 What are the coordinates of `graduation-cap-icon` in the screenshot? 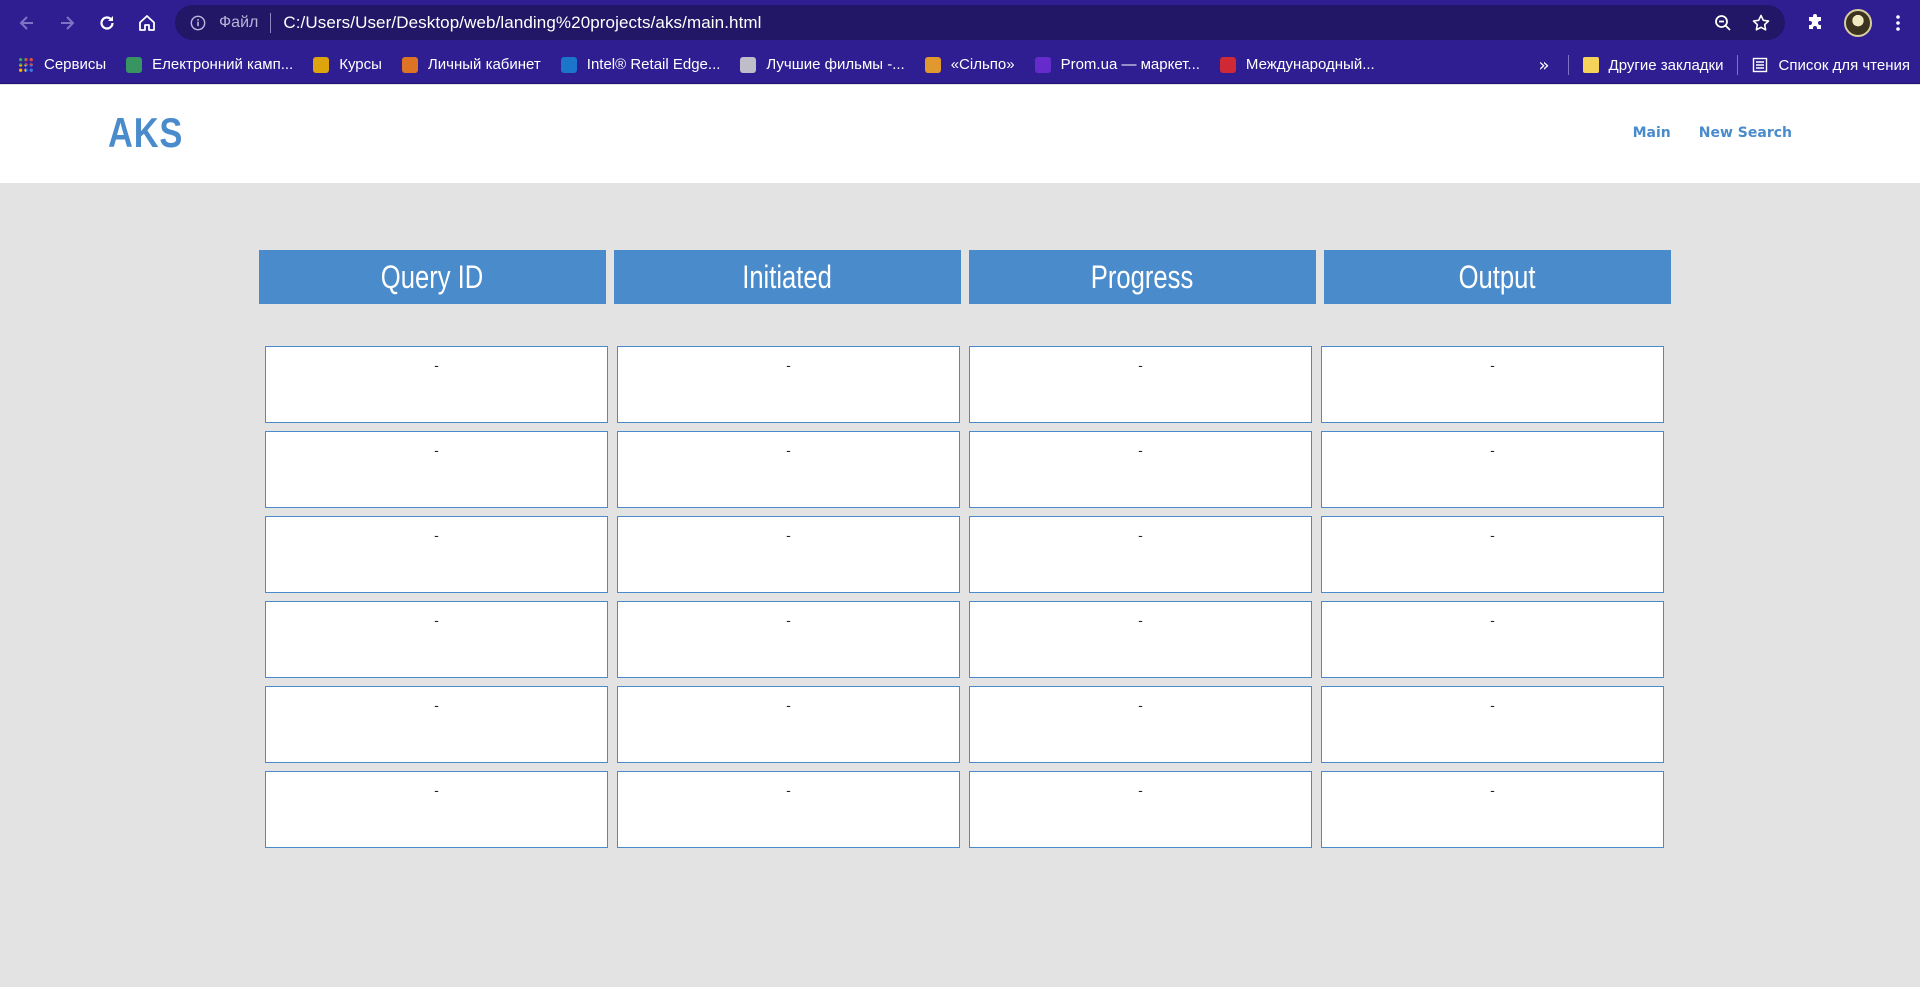 It's located at (134, 64).